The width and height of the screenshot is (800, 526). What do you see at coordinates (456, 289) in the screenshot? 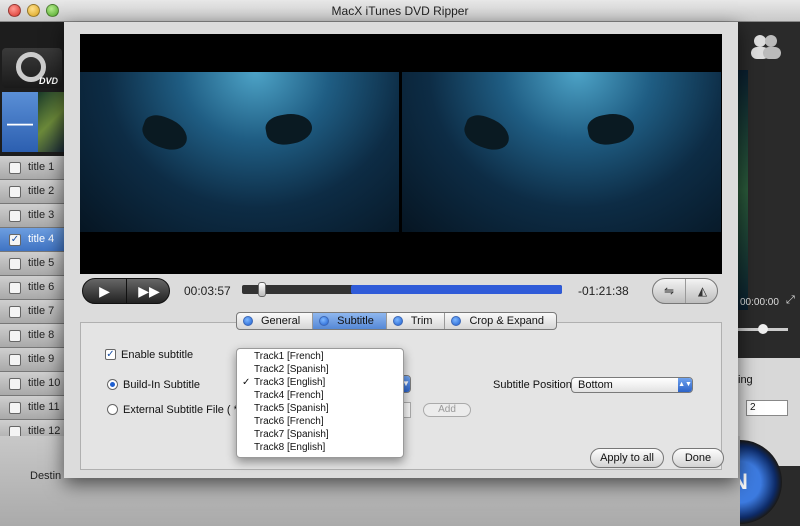
I see `progress-fill` at bounding box center [456, 289].